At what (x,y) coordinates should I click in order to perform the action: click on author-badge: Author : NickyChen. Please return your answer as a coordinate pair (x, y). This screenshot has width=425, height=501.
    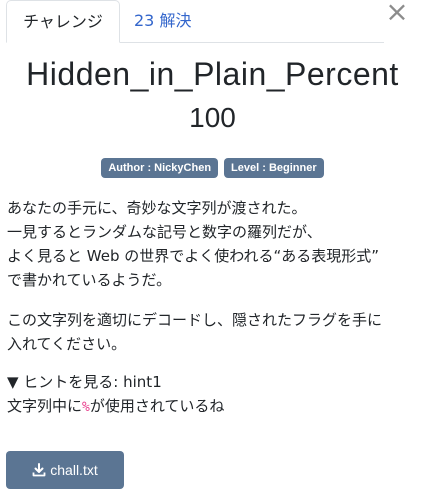
    Looking at the image, I should click on (160, 168).